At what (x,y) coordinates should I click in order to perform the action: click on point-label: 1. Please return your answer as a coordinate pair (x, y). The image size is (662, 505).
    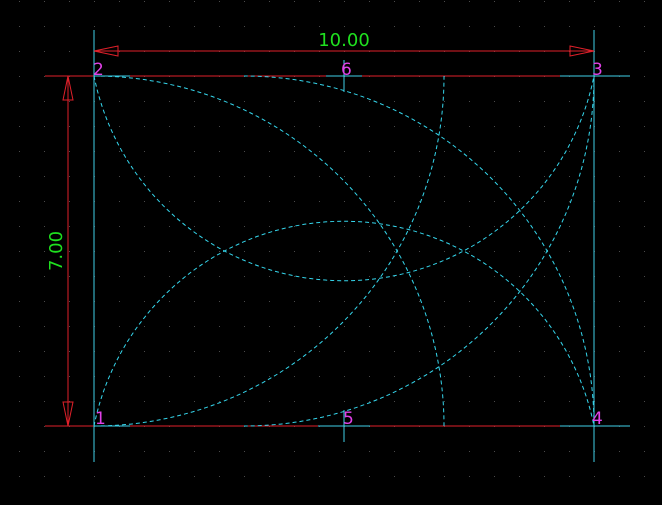
    Looking at the image, I should click on (100, 419).